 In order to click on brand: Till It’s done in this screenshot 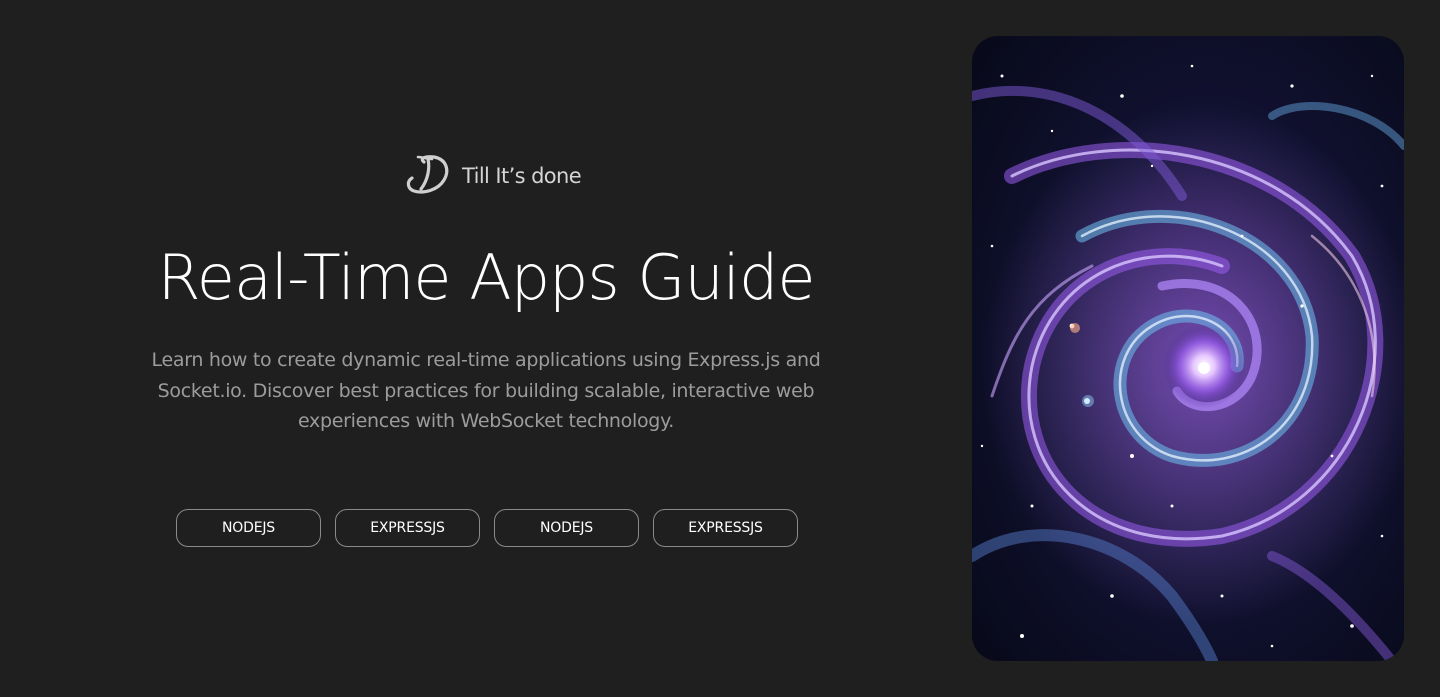, I will do `click(493, 176)`.